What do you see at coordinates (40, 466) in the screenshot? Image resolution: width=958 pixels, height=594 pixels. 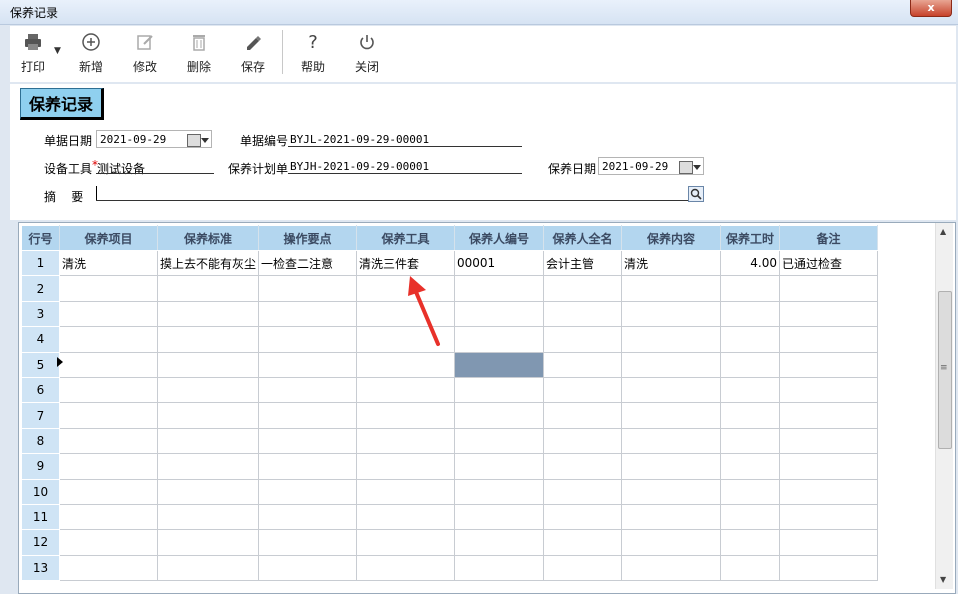 I see `row-number: 9` at bounding box center [40, 466].